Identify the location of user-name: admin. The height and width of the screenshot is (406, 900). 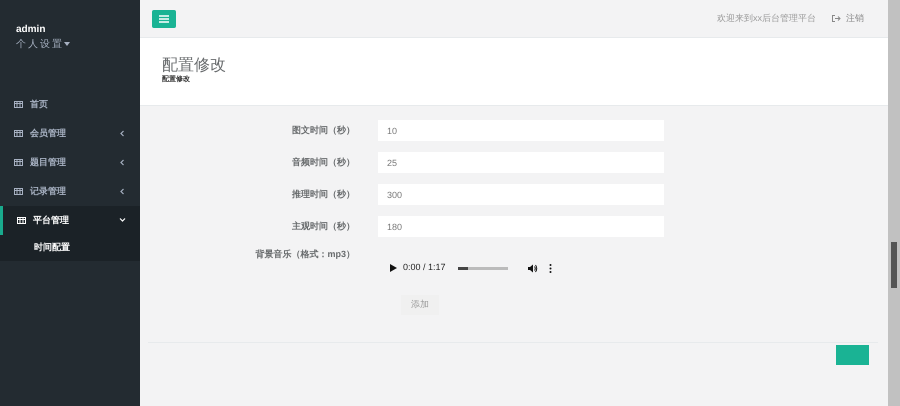
(31, 30).